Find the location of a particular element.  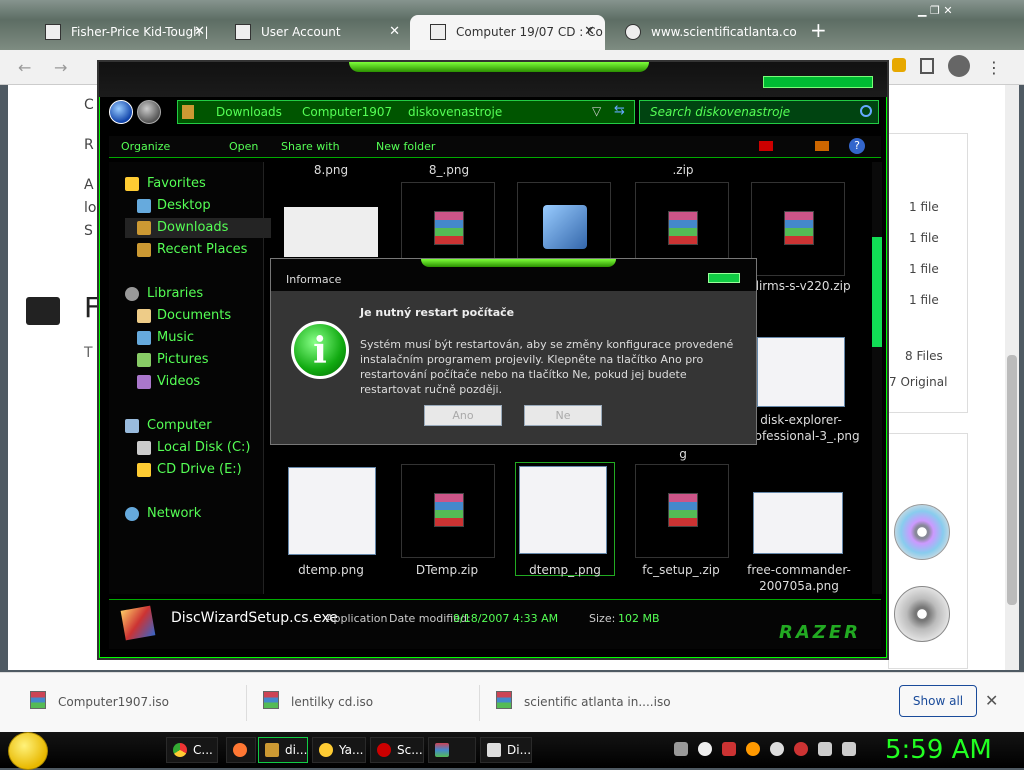

file-label: dtemp_.png is located at coordinates (565, 570).